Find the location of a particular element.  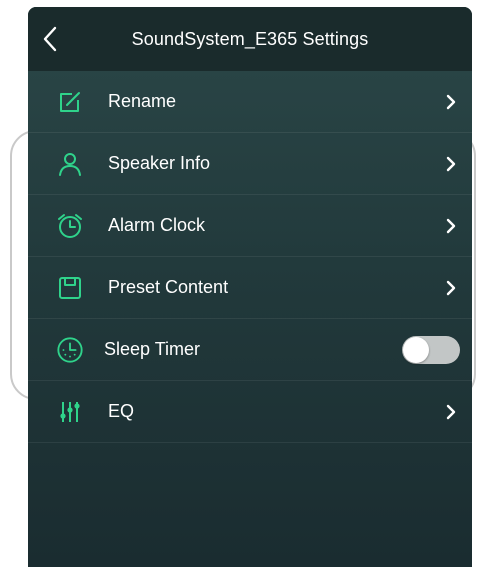

menu-item-speaker-info: Speaker Info is located at coordinates (250, 164).